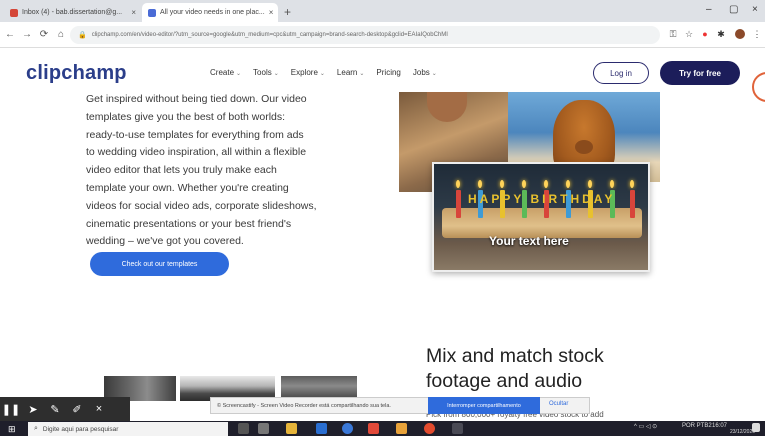 The height and width of the screenshot is (436, 765). I want to click on person-shape, so click(447, 107).